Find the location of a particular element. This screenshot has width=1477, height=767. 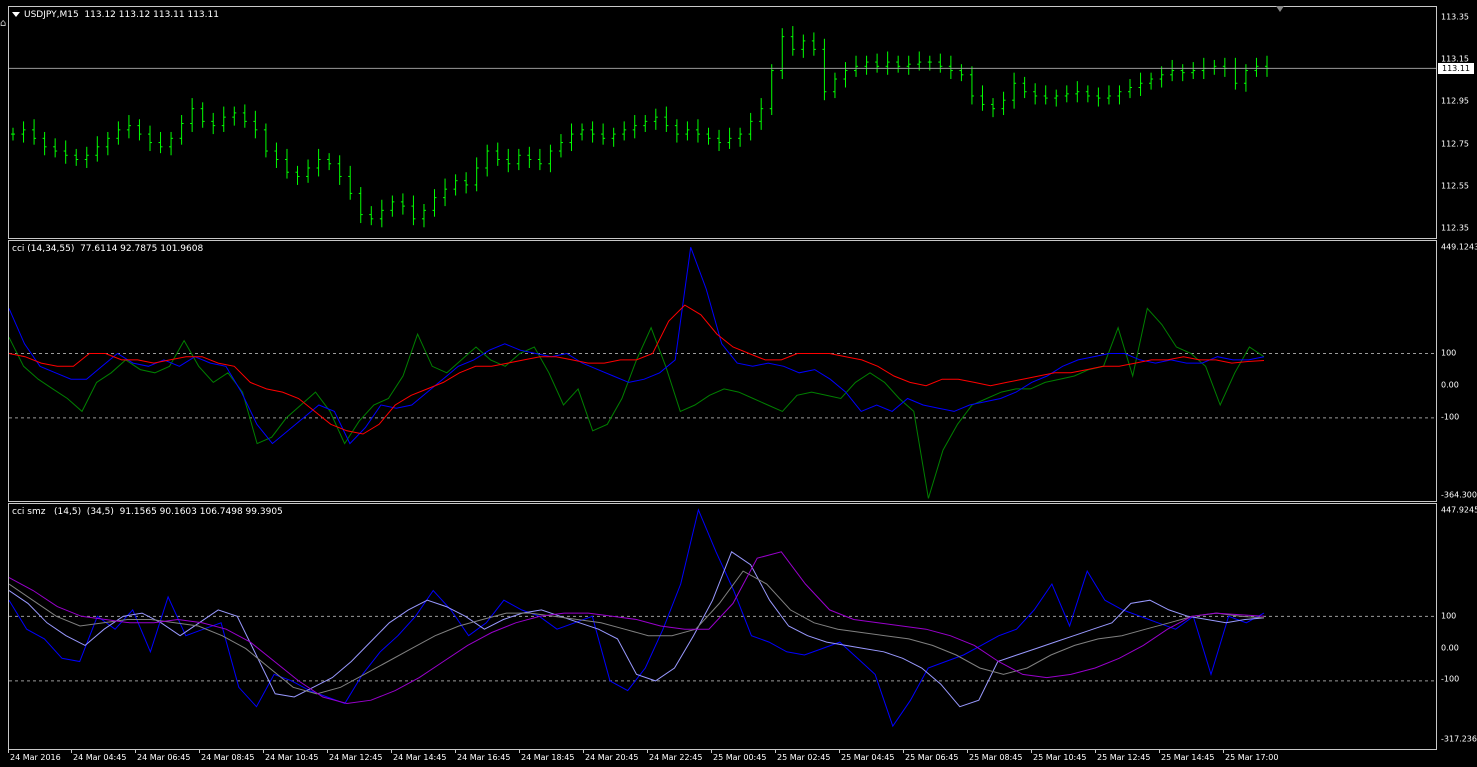

cci-axis: 449.1243 100 0.00 -100 -364.300 is located at coordinates (1457, 371).